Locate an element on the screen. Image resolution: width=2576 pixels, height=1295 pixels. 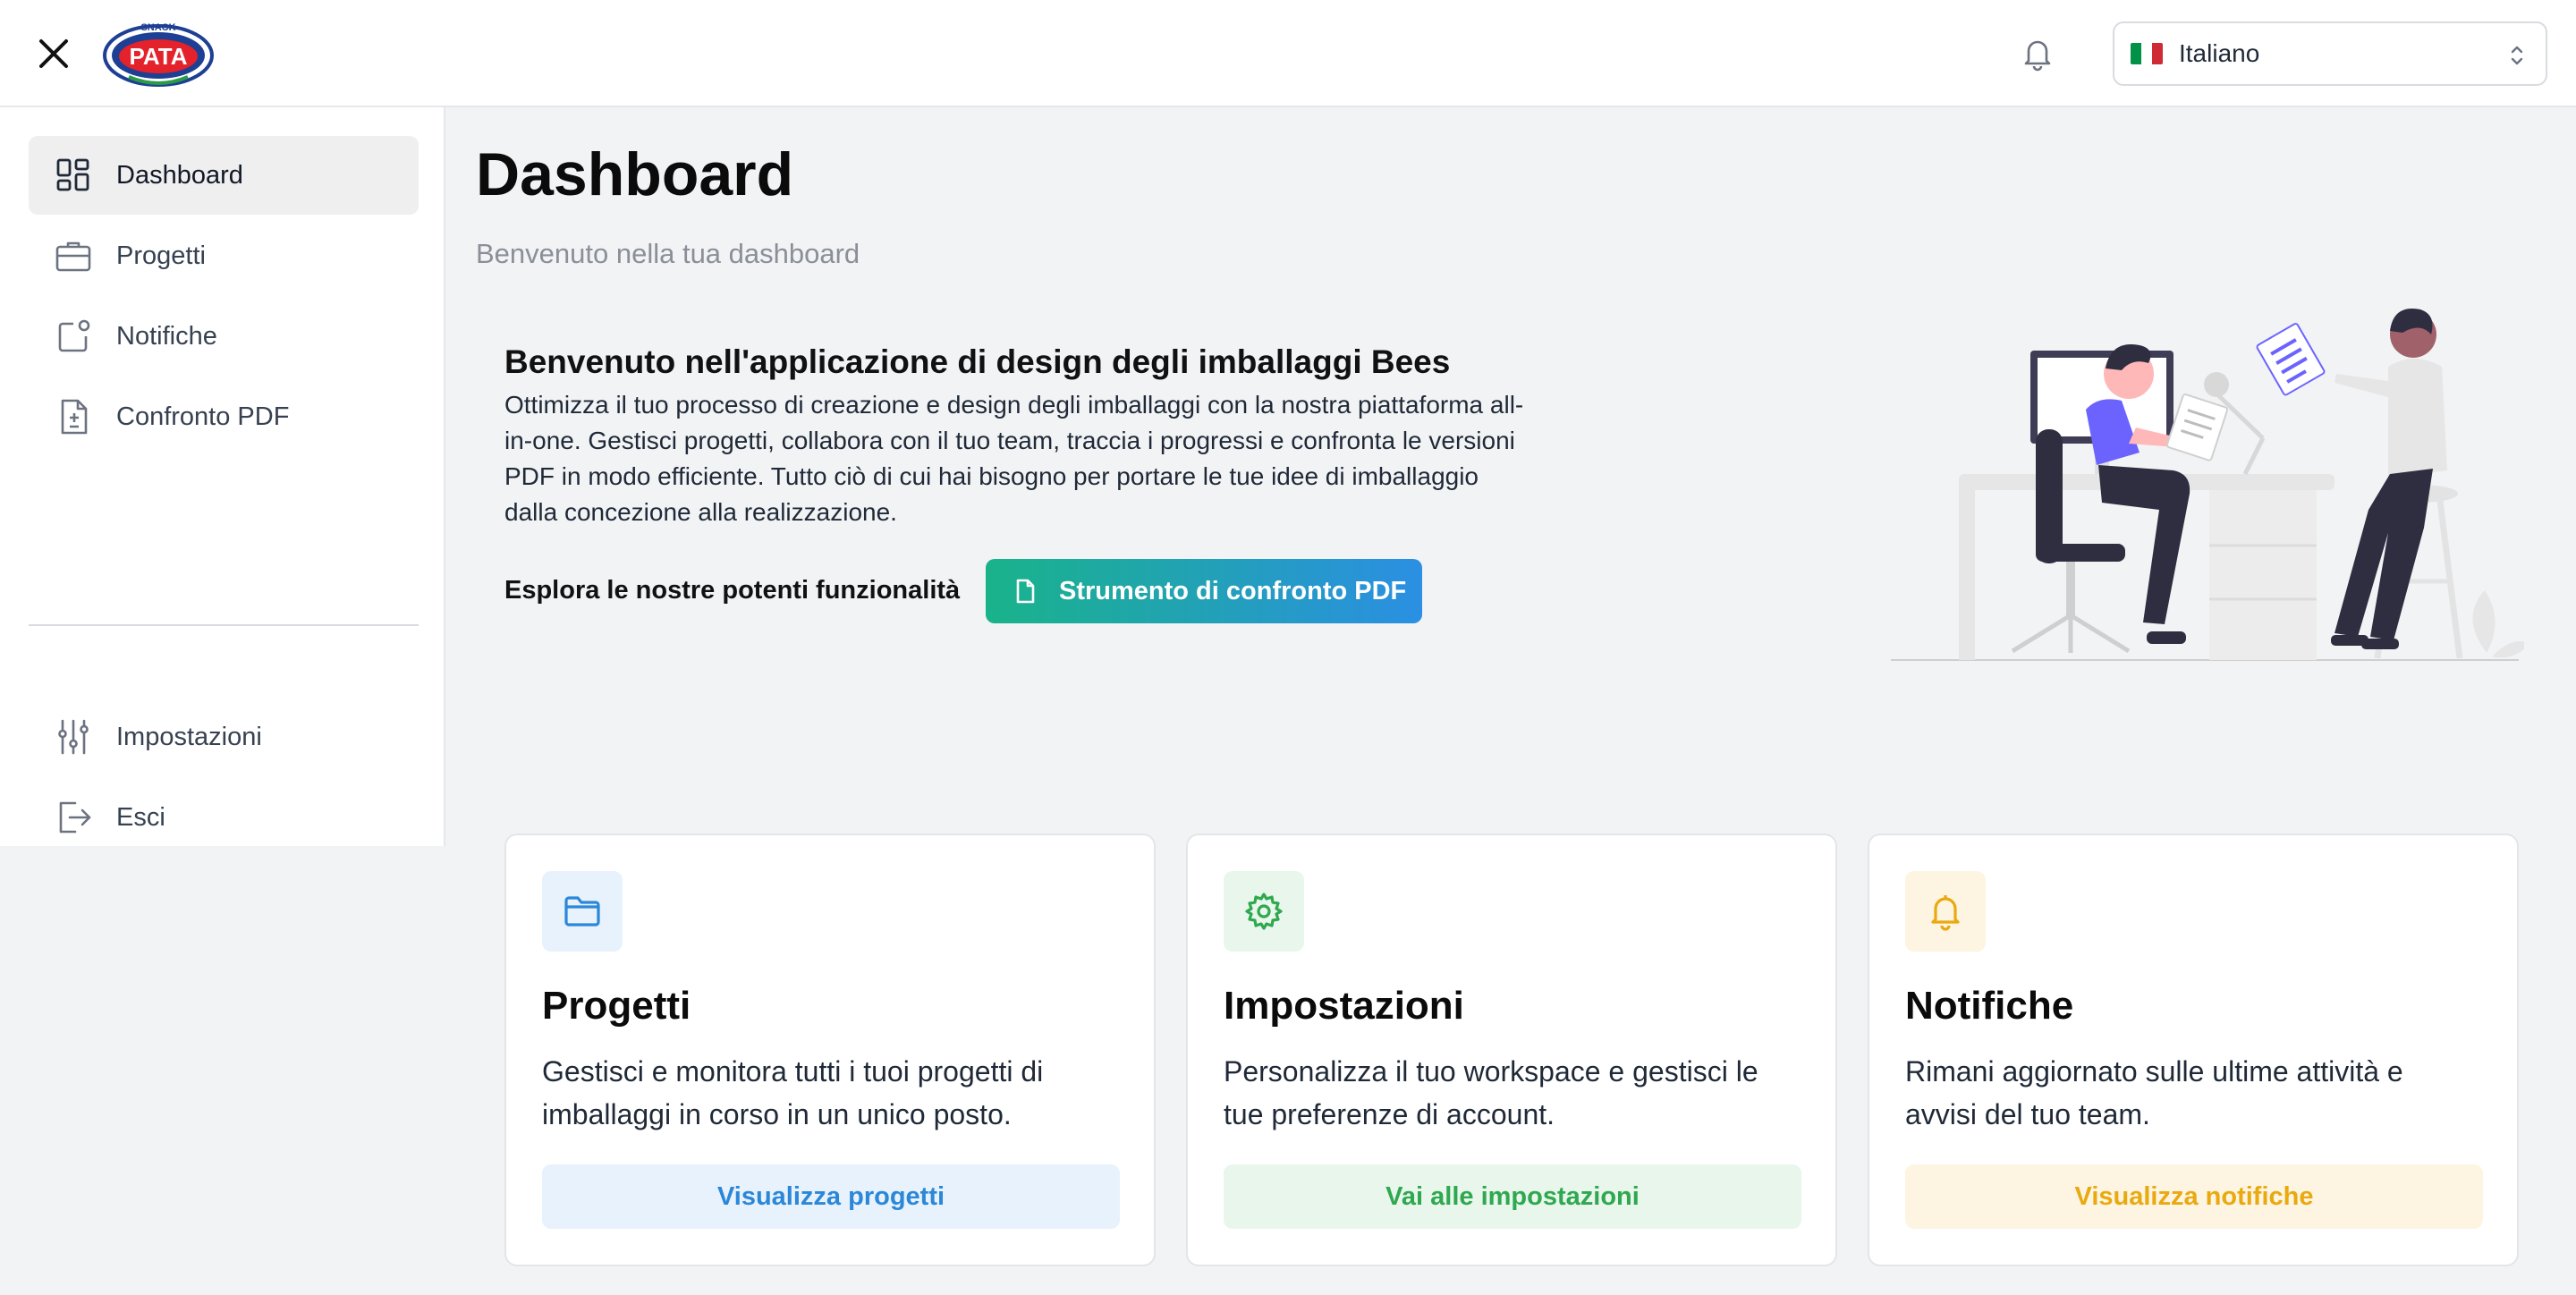
card-desc-line: imballaggi in corso in un unico posto. is located at coordinates (777, 1114).